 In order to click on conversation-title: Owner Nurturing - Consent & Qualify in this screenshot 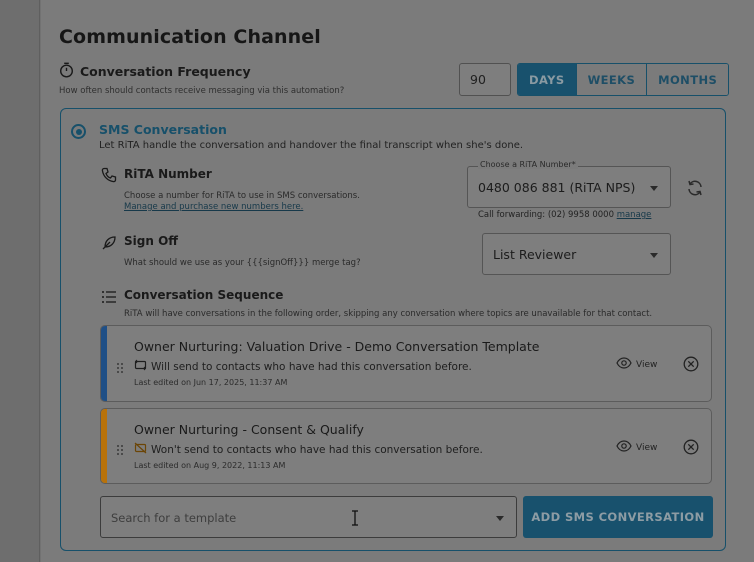, I will do `click(249, 429)`.